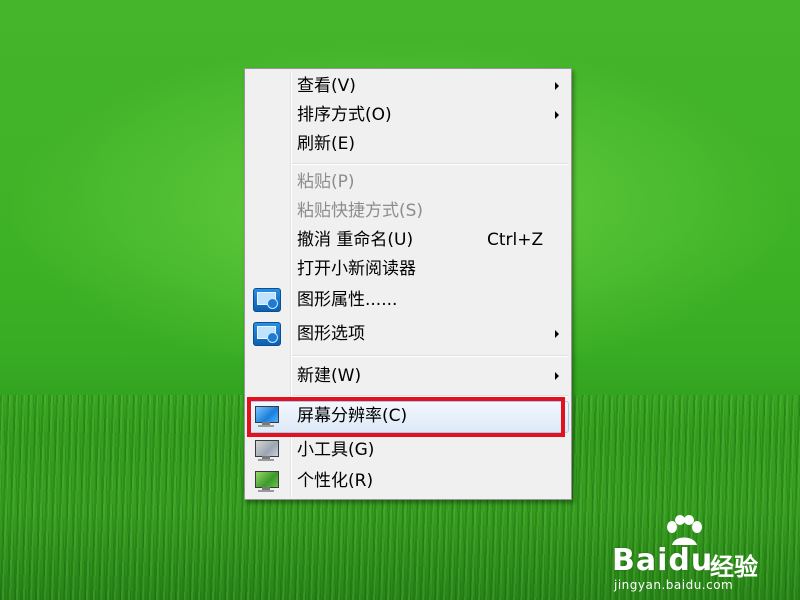 This screenshot has height=600, width=800. I want to click on personalize-icon, so click(267, 482).